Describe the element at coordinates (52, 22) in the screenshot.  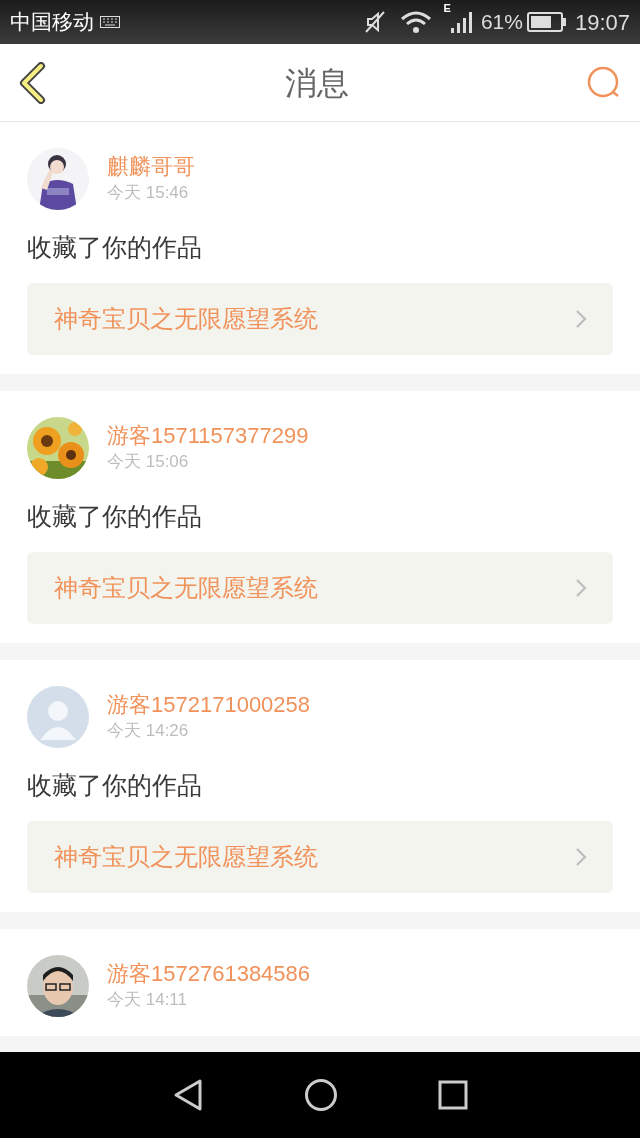
I see `carrier-name: 中国移动` at that location.